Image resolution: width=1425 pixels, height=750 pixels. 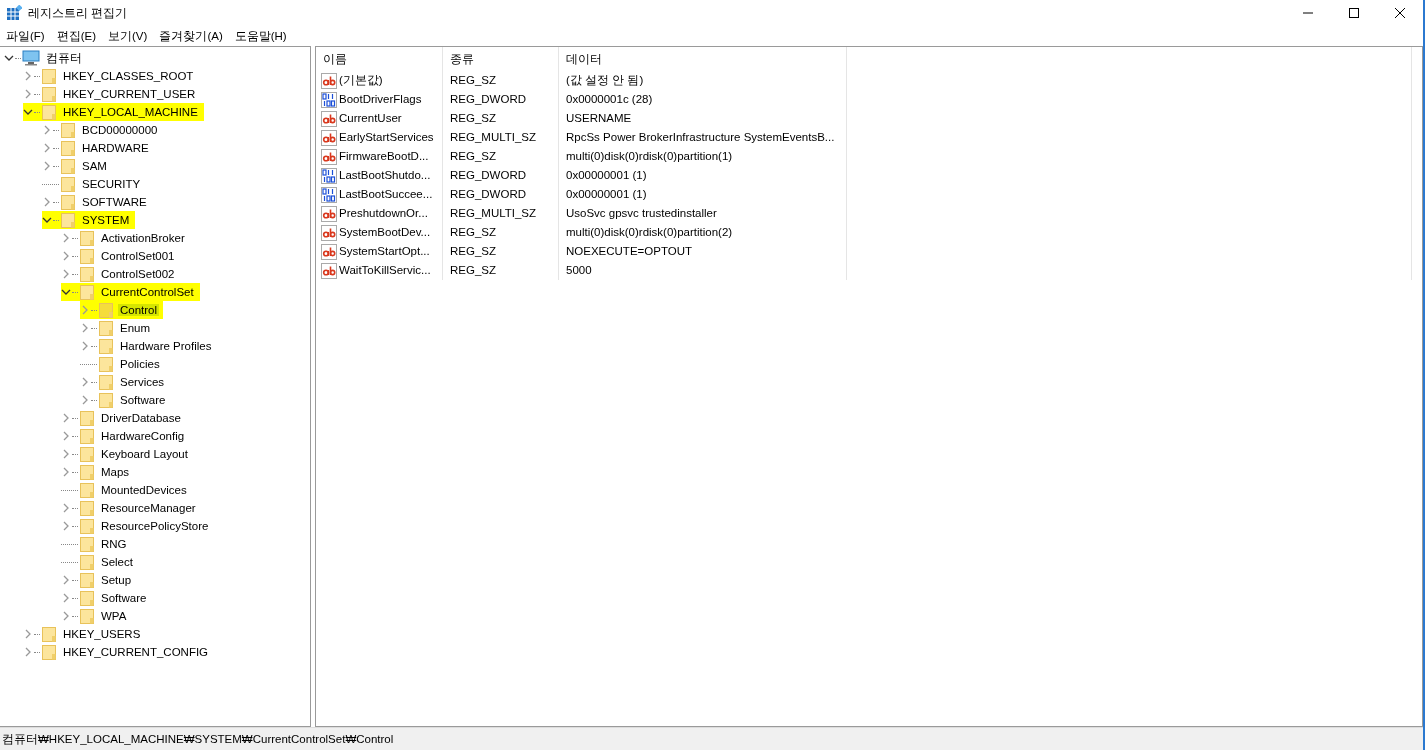 What do you see at coordinates (703, 59) in the screenshot?
I see `column-header: 데이터` at bounding box center [703, 59].